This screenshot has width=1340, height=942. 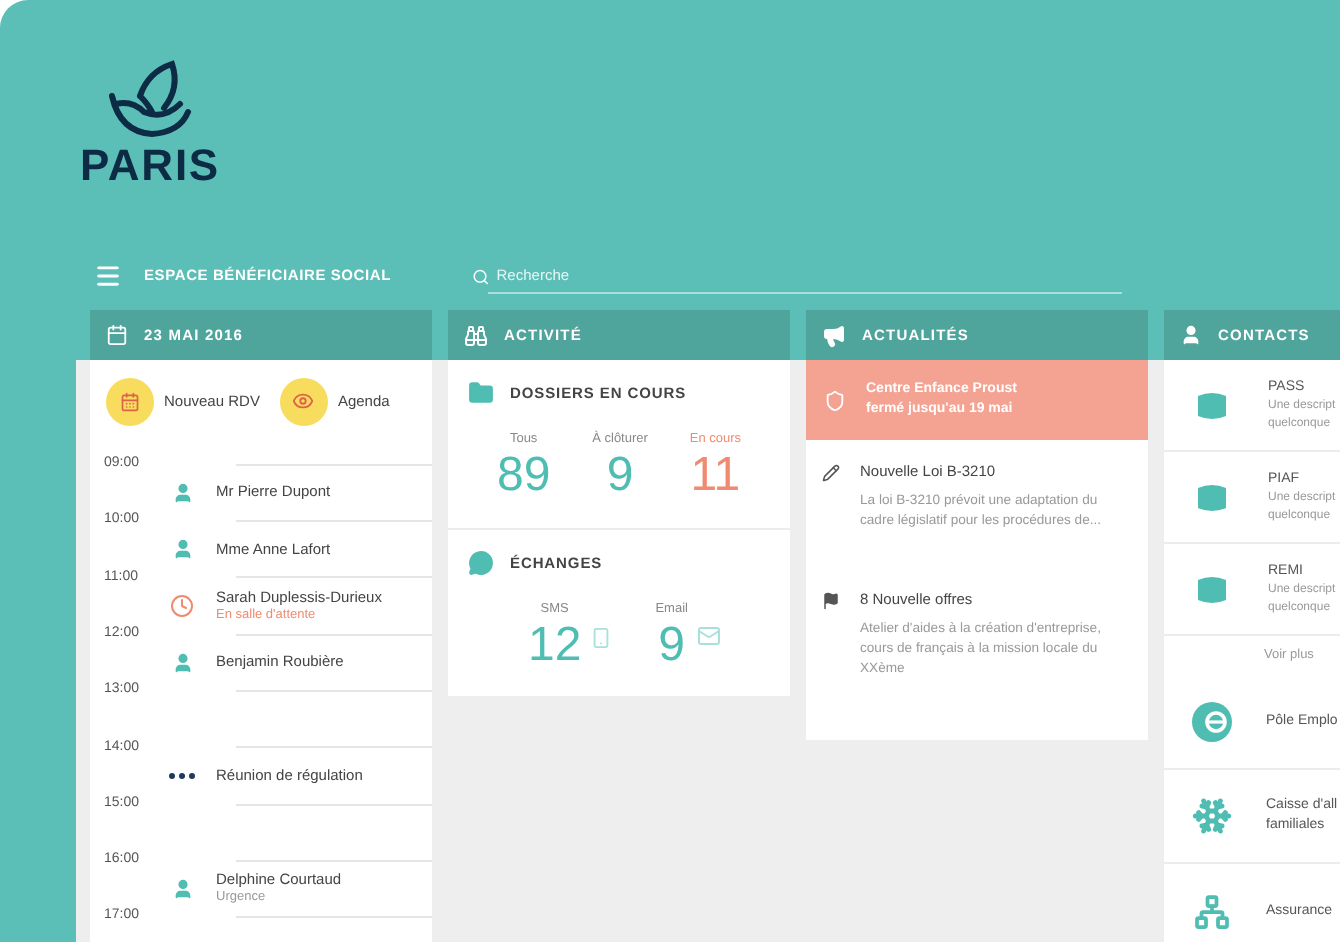 I want to click on menu-icon, so click(x=108, y=275).